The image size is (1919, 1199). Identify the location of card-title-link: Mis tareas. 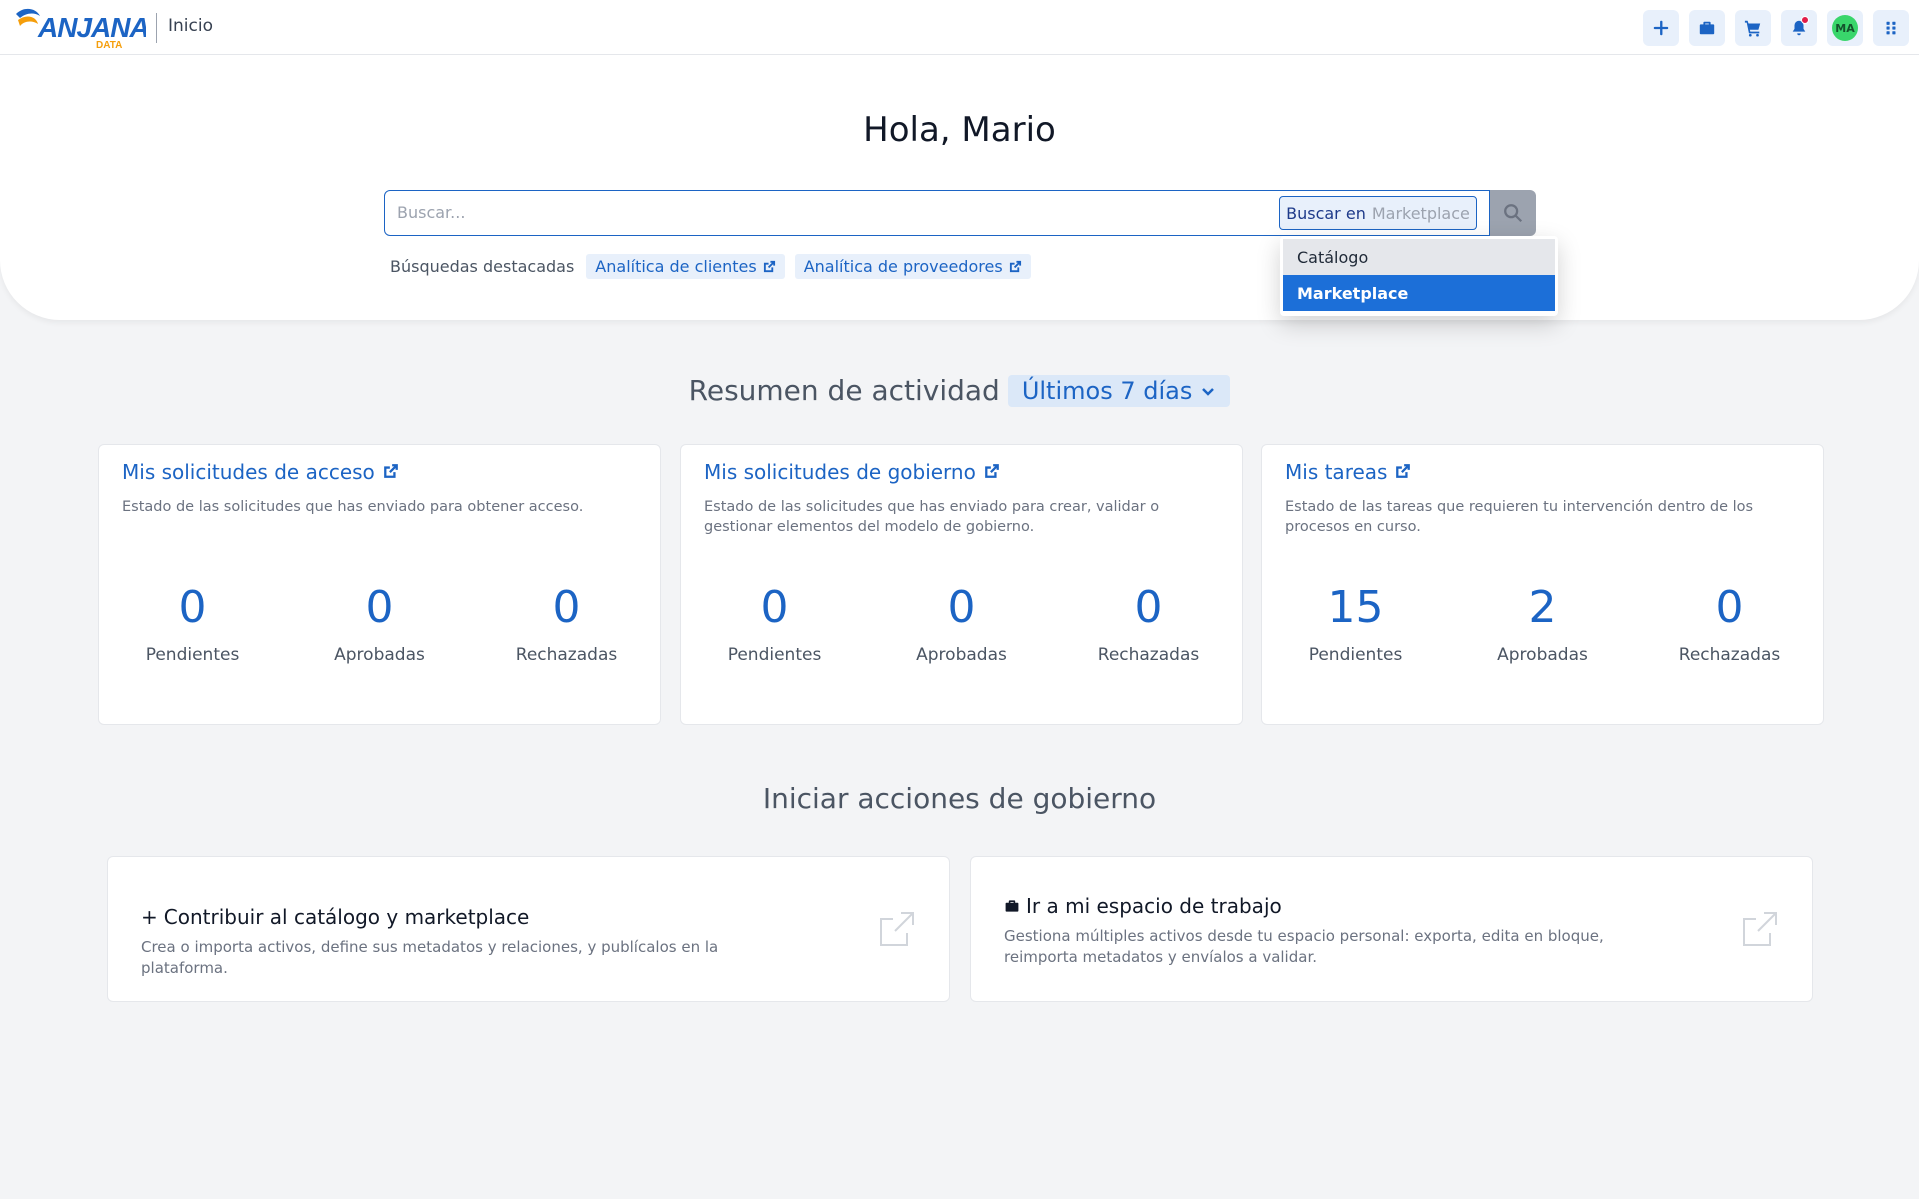
(1348, 472).